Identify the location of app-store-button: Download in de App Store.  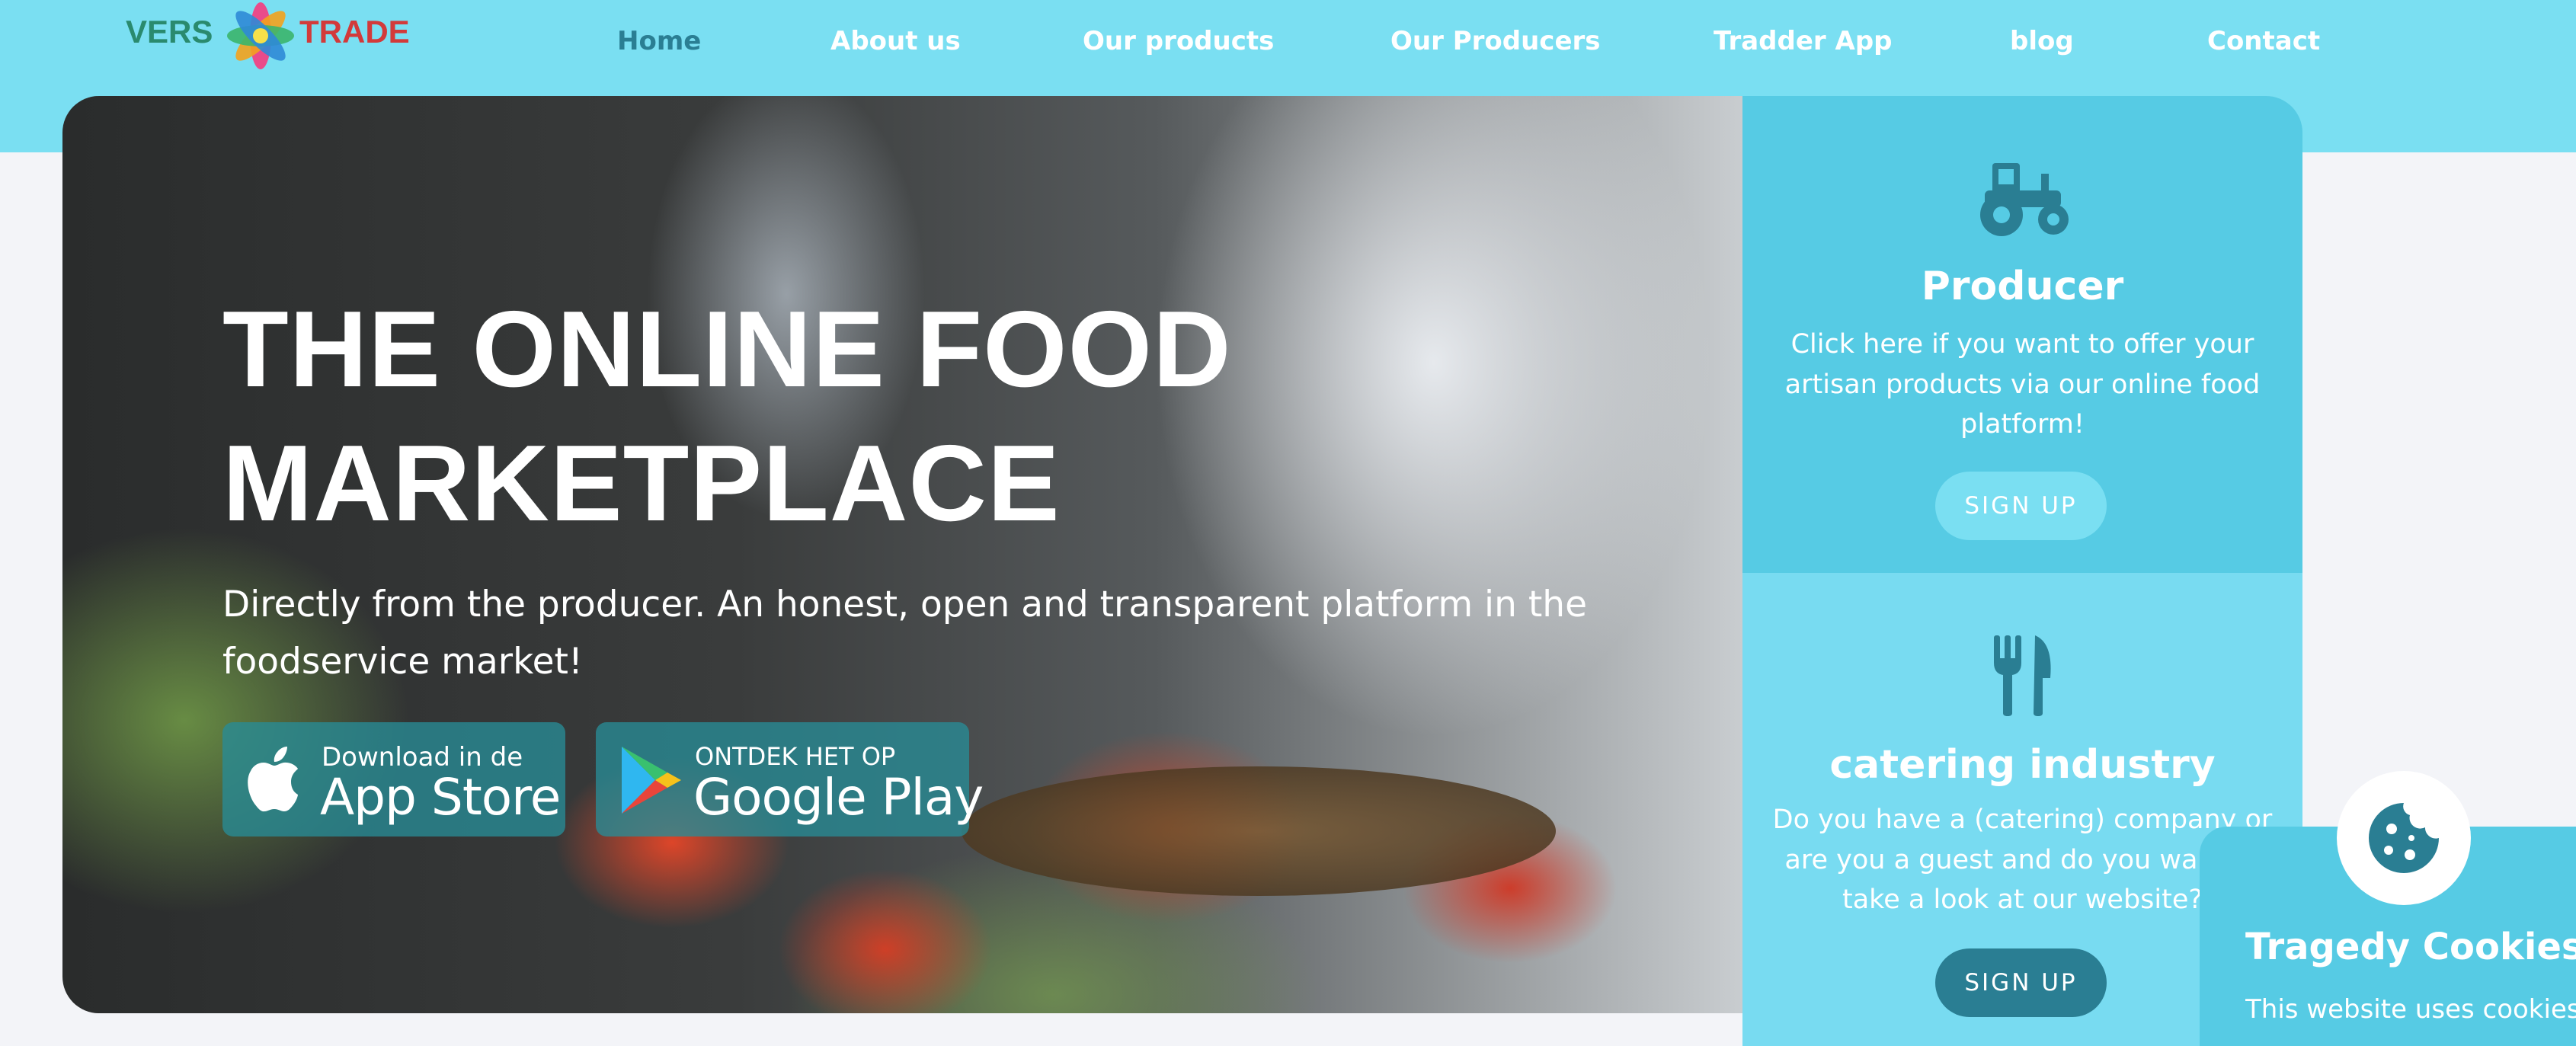
(393, 779).